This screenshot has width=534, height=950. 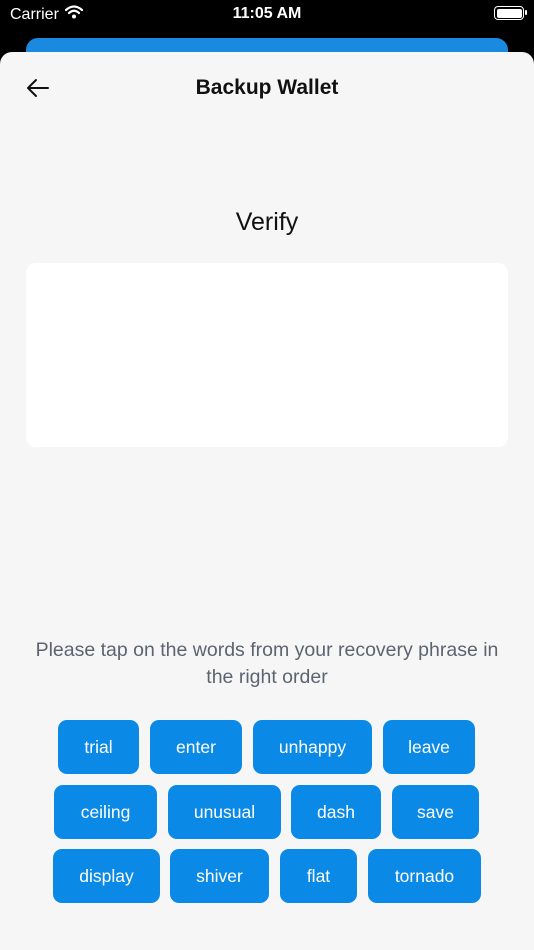 What do you see at coordinates (105, 812) in the screenshot?
I see `word-button: ceiling` at bounding box center [105, 812].